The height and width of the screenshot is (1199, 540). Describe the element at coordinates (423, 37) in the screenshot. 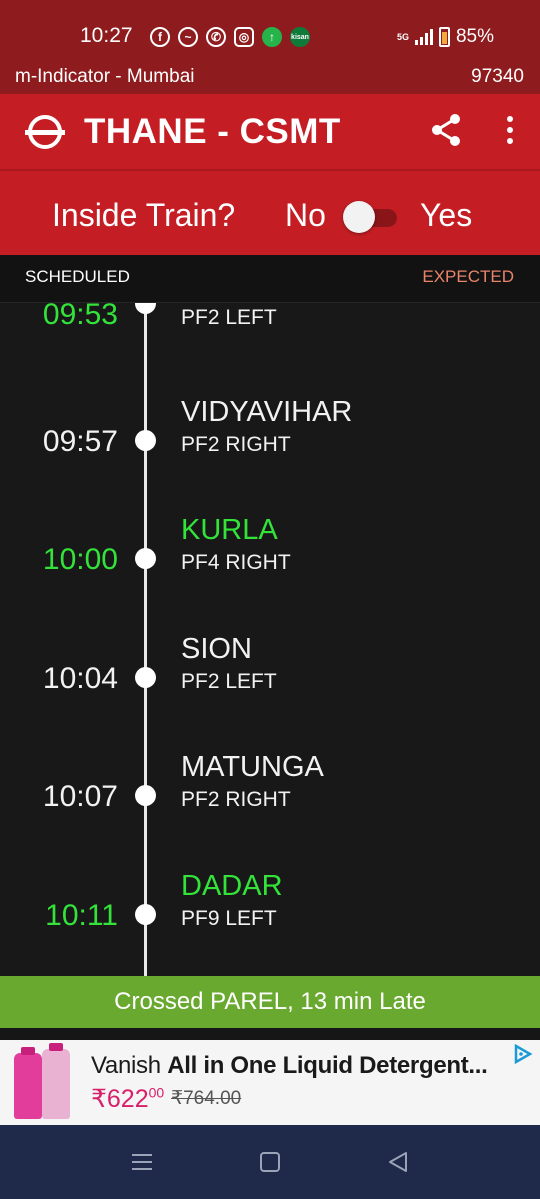

I see `signal-icon` at that location.